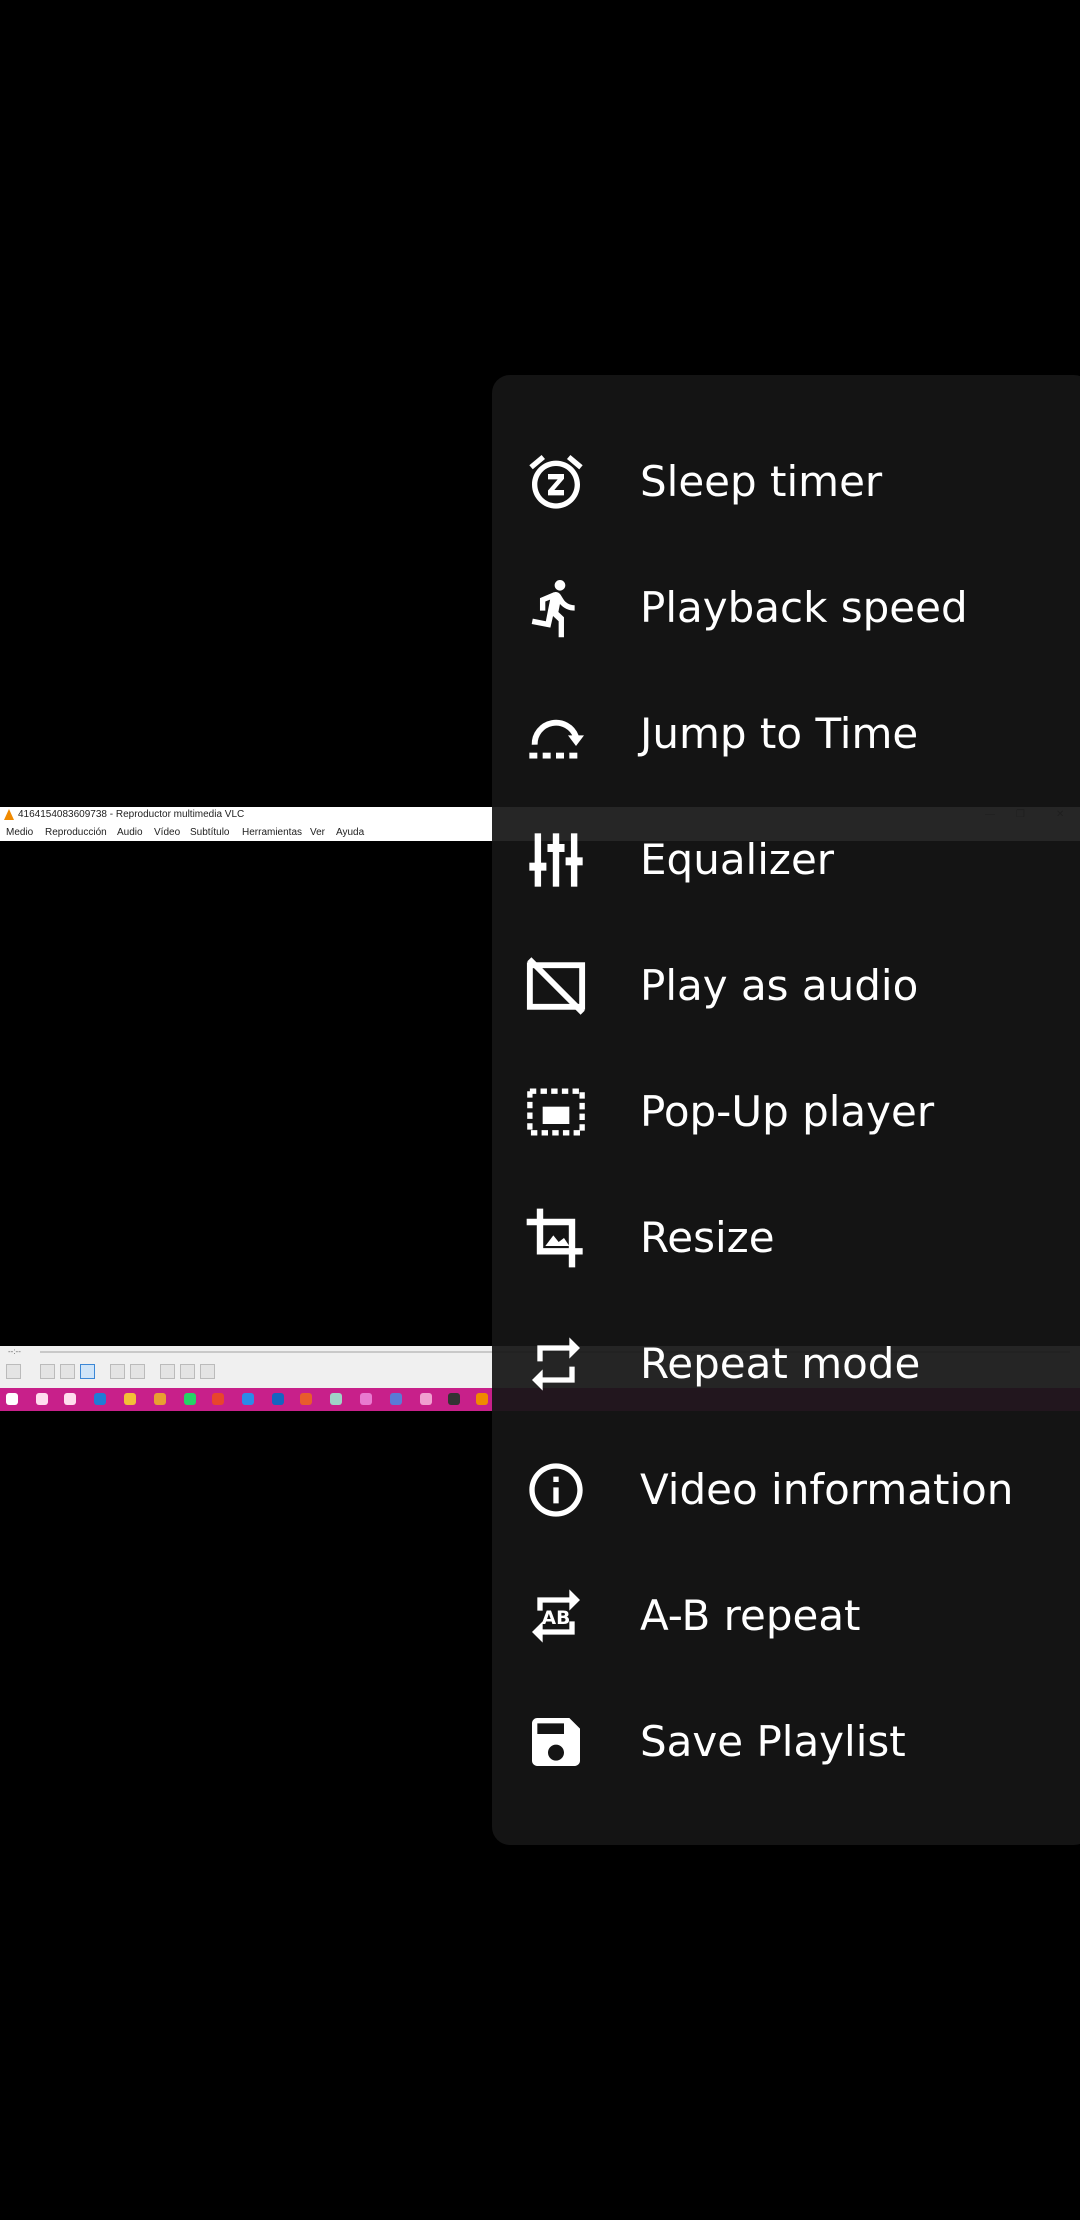  What do you see at coordinates (130, 1399) in the screenshot?
I see `folder-icon` at bounding box center [130, 1399].